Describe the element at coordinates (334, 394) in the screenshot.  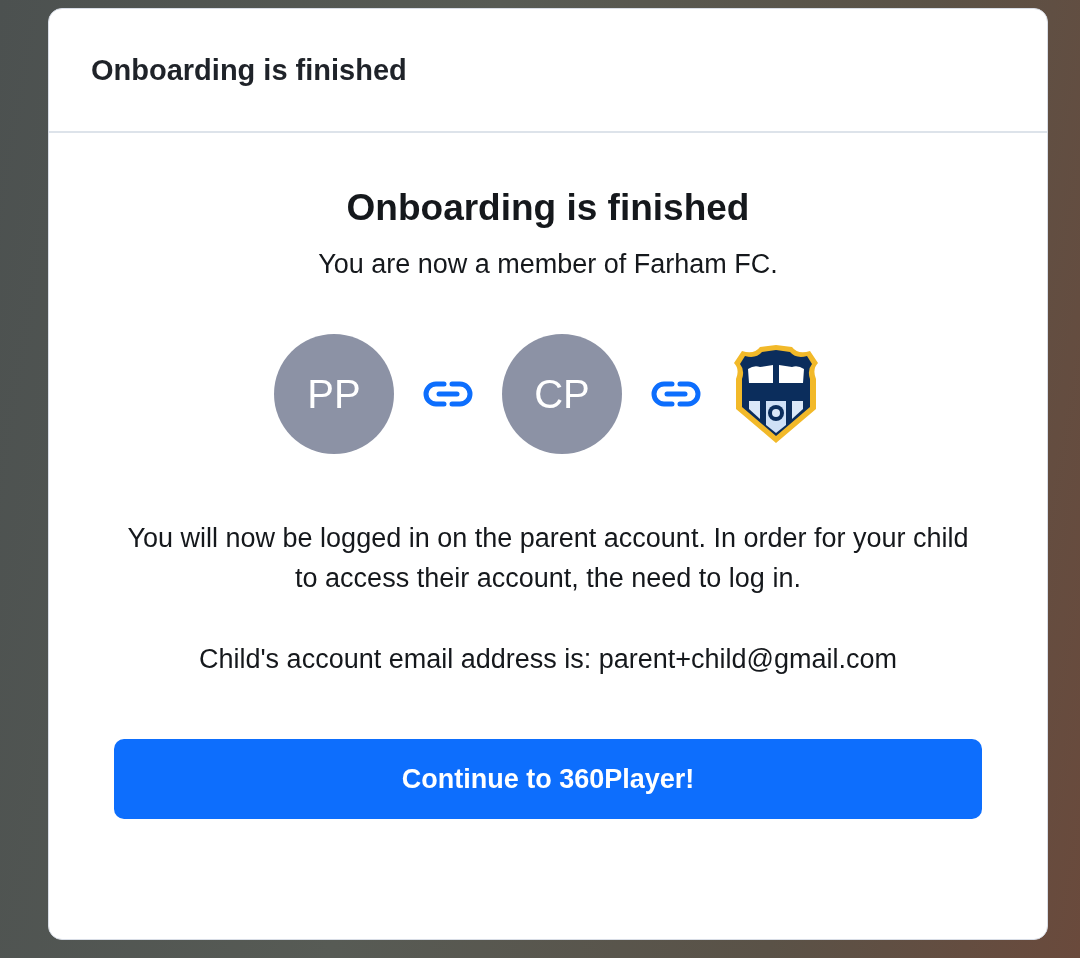
I see `avatar: PP` at that location.